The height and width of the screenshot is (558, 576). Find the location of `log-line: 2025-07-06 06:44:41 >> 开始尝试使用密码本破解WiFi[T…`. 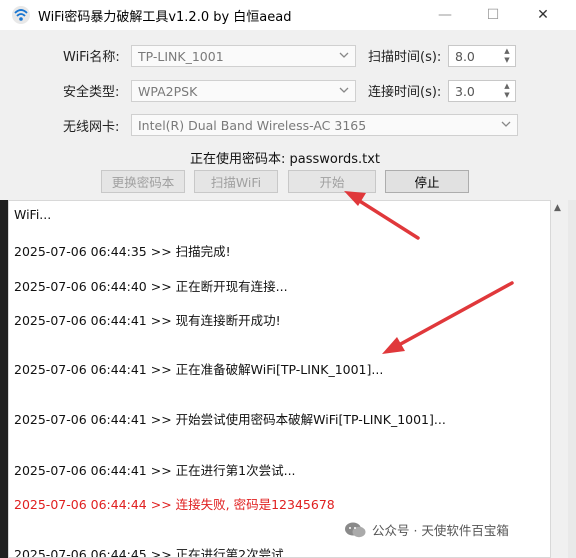

log-line: 2025-07-06 06:44:41 >> 开始尝试使用密码本破解WiFi[T… is located at coordinates (230, 419).